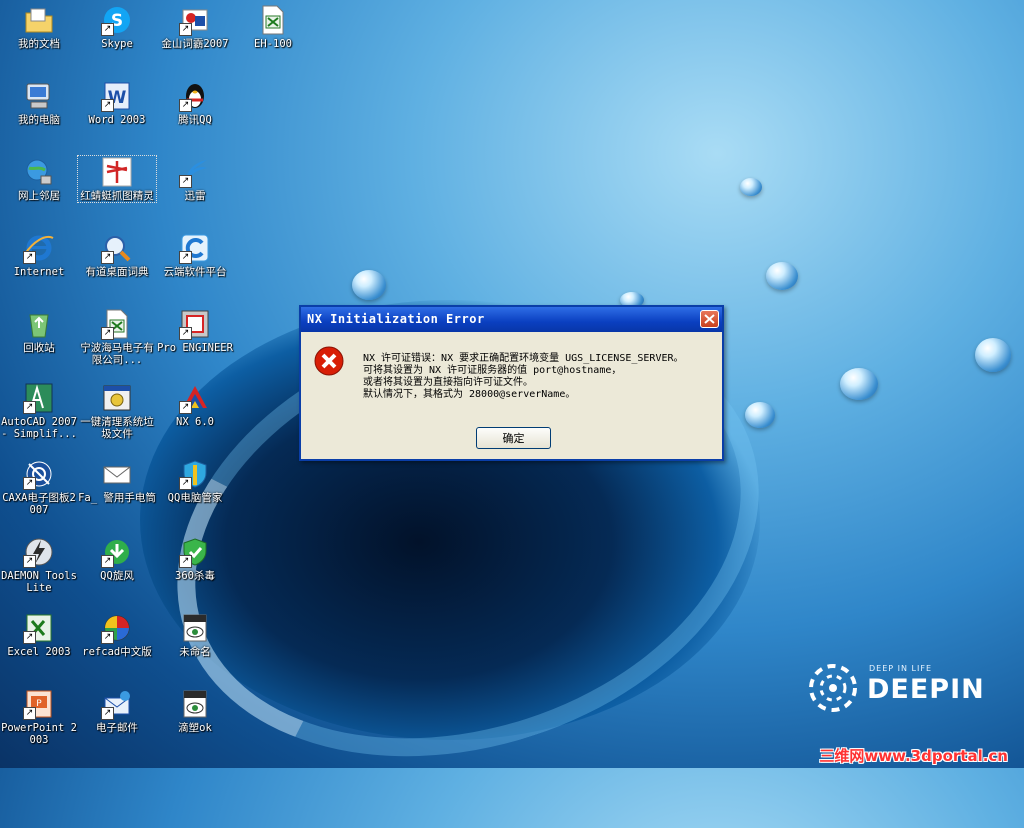 This screenshot has width=1024, height=828. What do you see at coordinates (833, 688) in the screenshot?
I see `deepin-swirl-icon` at bounding box center [833, 688].